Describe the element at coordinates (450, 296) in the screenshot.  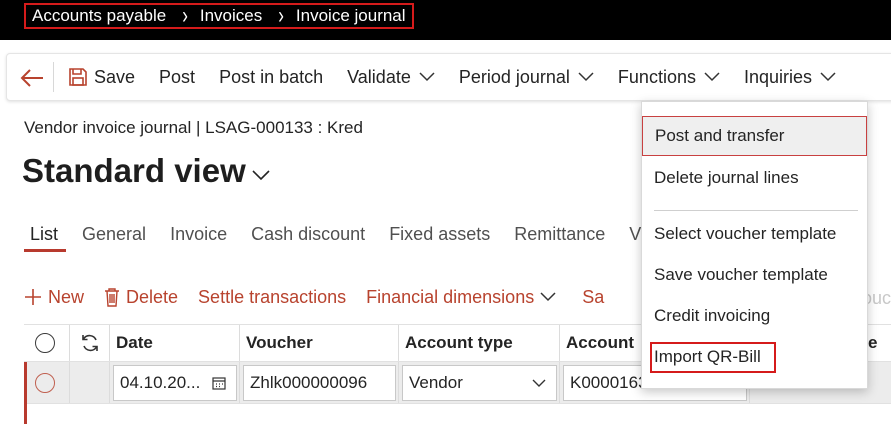
I see `financial-dimensions-label: Financial dimensions` at that location.